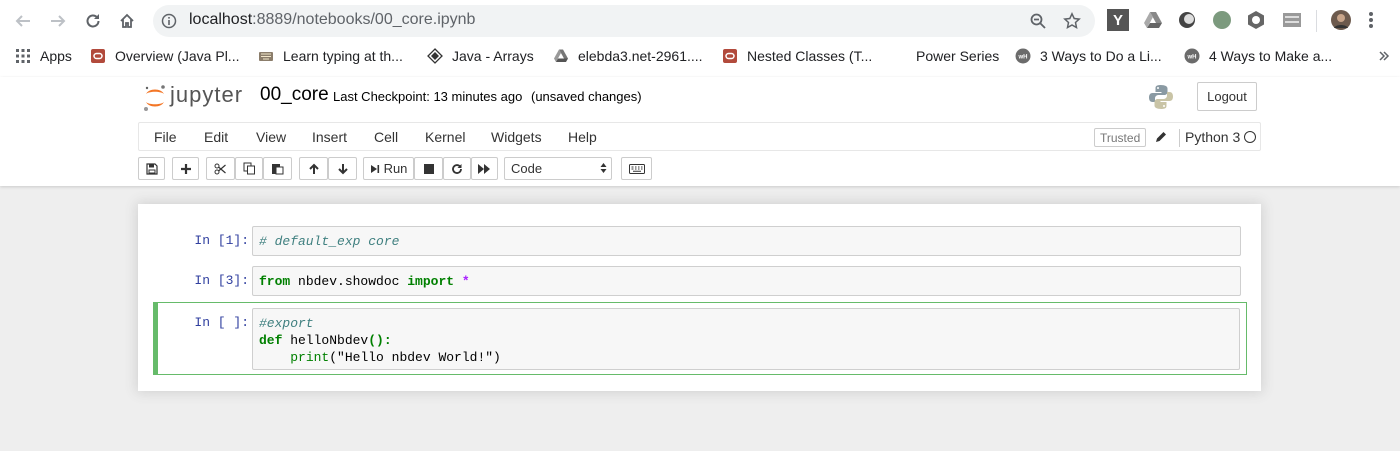  I want to click on bookmark-item: Power Series, so click(957, 56).